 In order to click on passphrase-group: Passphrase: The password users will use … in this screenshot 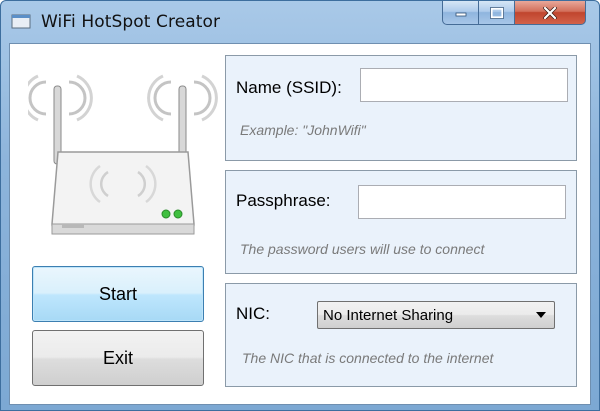, I will do `click(401, 222)`.